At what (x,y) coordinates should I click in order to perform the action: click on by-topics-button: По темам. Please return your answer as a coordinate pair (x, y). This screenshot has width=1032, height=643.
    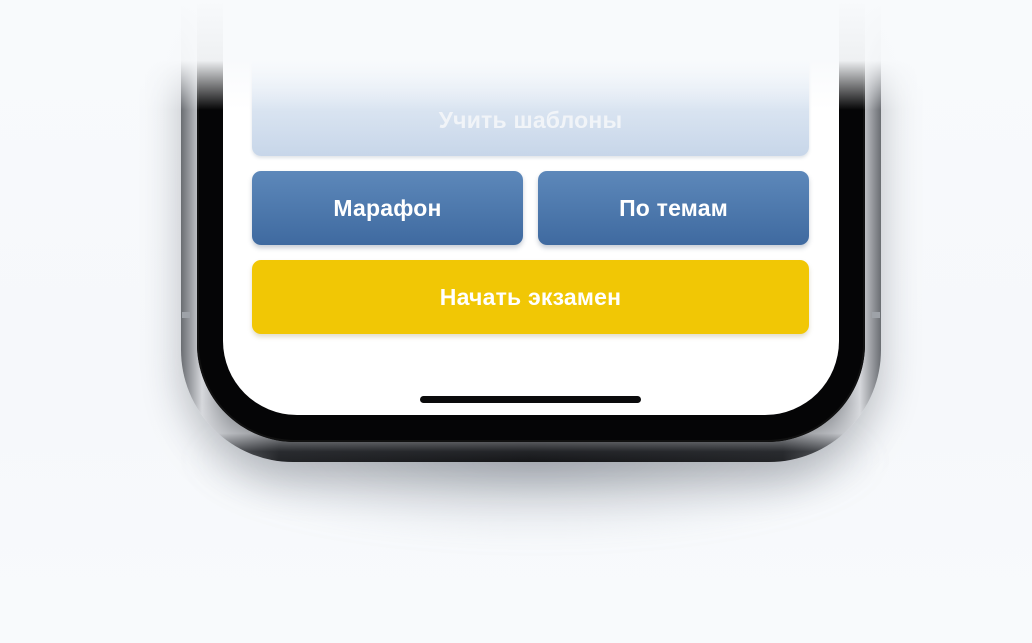
    Looking at the image, I should click on (673, 208).